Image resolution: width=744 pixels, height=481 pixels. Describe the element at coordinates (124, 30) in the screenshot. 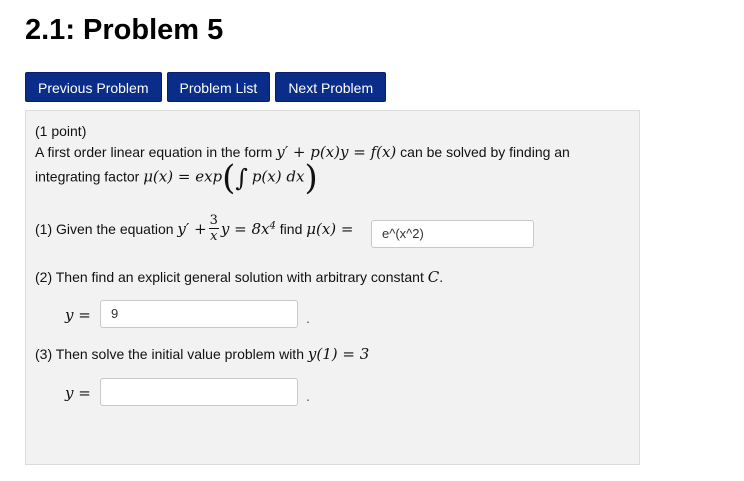

I see `page-title: 2.1: Problem 5` at that location.